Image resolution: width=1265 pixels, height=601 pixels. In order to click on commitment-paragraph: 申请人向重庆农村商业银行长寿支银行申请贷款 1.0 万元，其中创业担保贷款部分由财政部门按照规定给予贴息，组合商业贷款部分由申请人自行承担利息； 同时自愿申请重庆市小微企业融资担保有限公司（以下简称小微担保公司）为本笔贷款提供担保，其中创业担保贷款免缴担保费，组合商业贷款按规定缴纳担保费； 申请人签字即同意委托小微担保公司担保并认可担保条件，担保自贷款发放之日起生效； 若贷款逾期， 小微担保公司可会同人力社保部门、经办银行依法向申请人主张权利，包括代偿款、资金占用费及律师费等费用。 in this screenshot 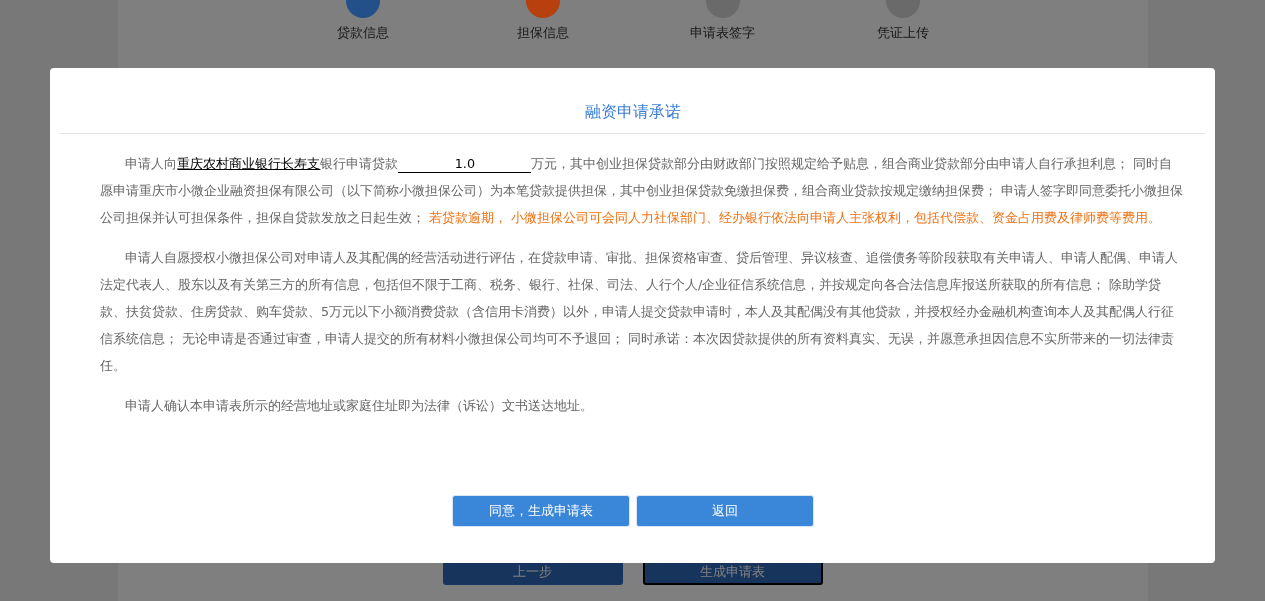, I will do `click(642, 190)`.